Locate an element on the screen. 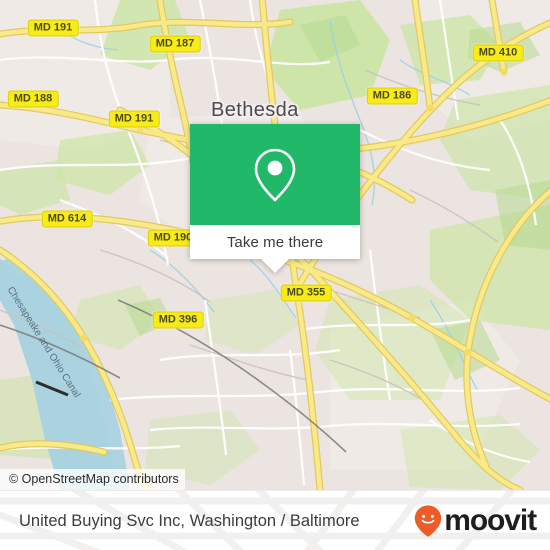  location-callout: Take me there is located at coordinates (275, 198).